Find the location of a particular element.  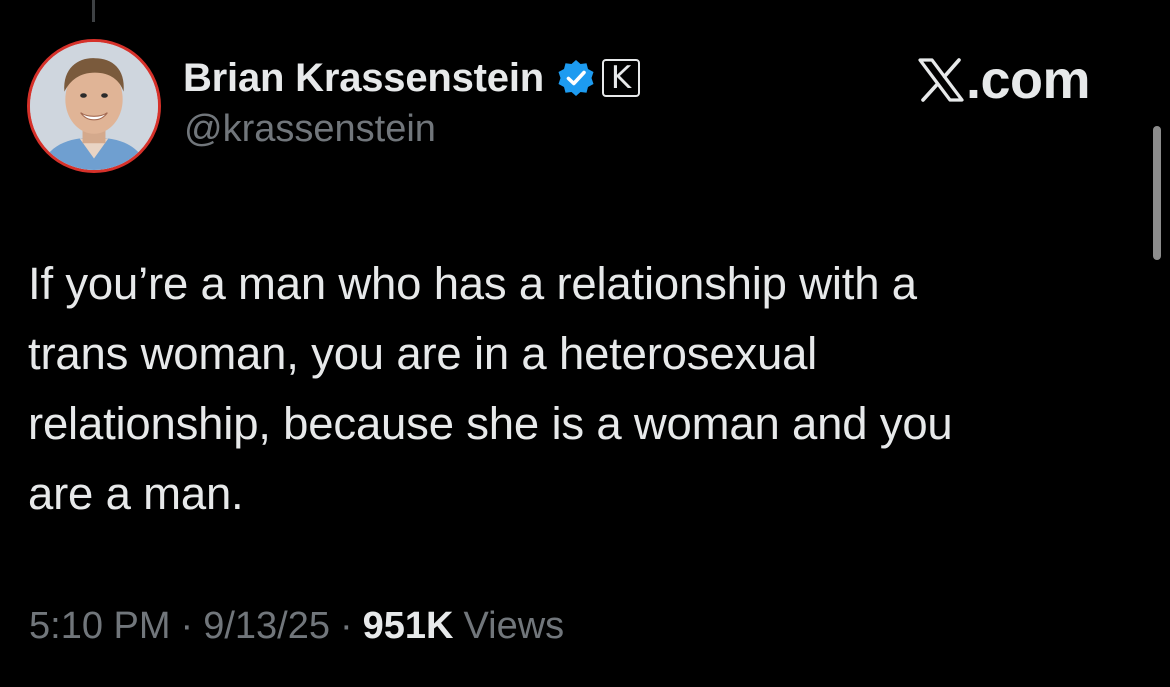

profile-photo-icon is located at coordinates (94, 106).